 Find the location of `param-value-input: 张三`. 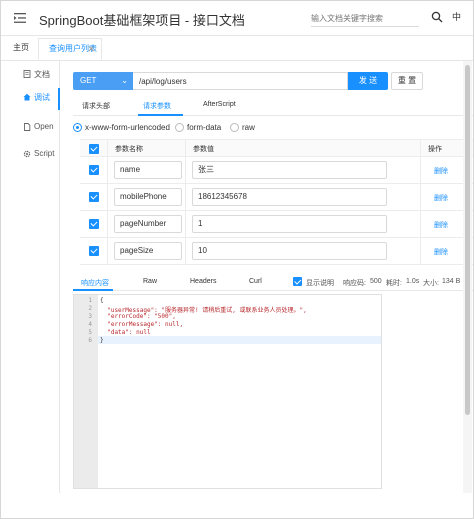

param-value-input: 张三 is located at coordinates (289, 170).